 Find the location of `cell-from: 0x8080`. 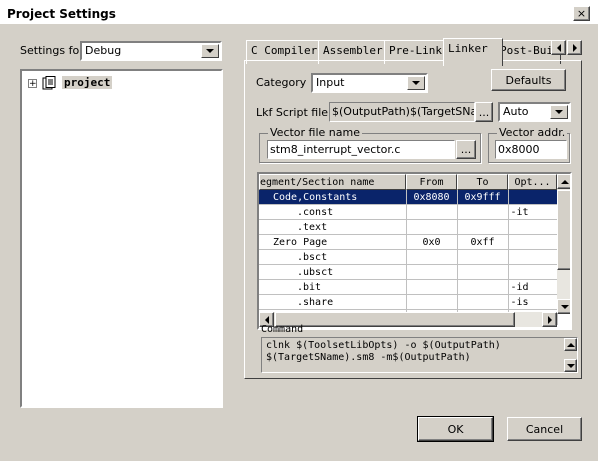

cell-from: 0x8080 is located at coordinates (432, 197).